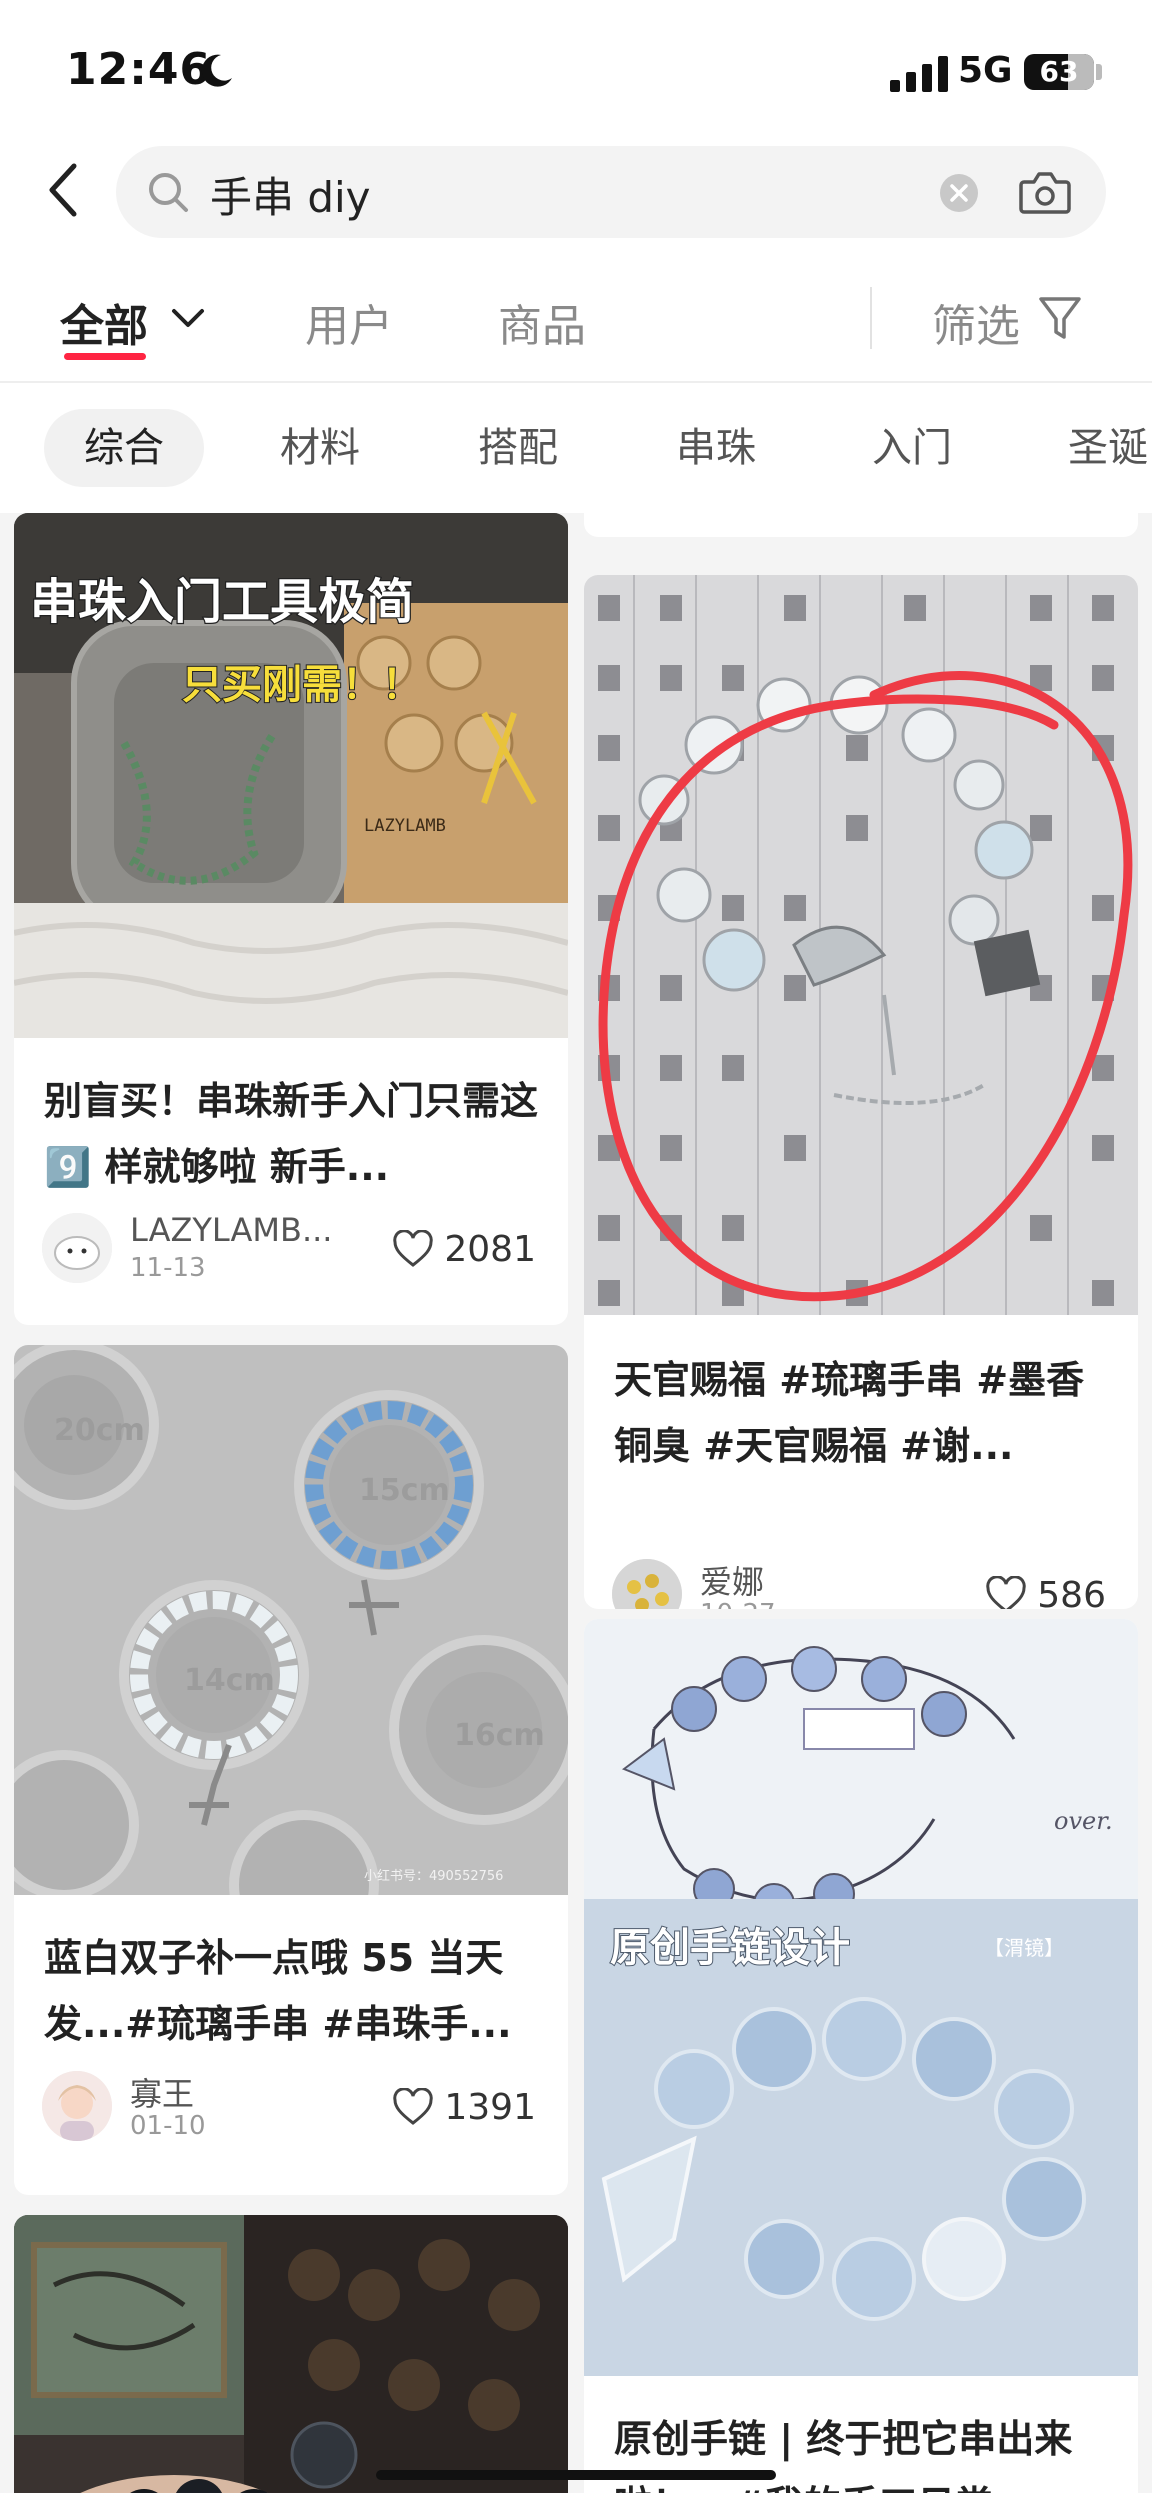  Describe the element at coordinates (188, 318) in the screenshot. I see `chevron-down-icon` at that location.